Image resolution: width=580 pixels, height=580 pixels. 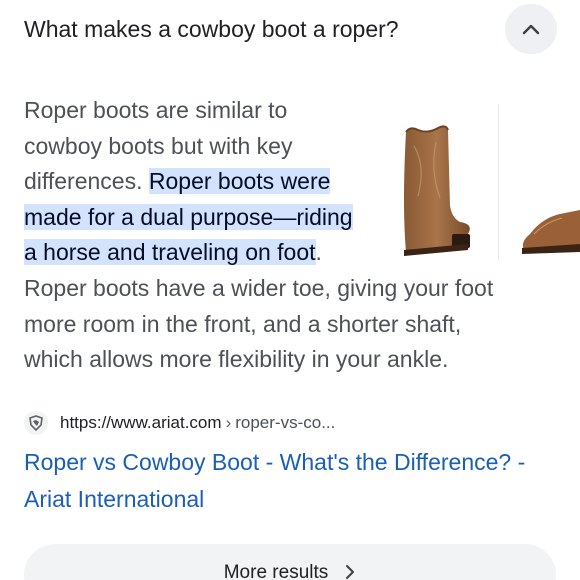 I want to click on brown-roper-boot-image, so click(x=446, y=186).